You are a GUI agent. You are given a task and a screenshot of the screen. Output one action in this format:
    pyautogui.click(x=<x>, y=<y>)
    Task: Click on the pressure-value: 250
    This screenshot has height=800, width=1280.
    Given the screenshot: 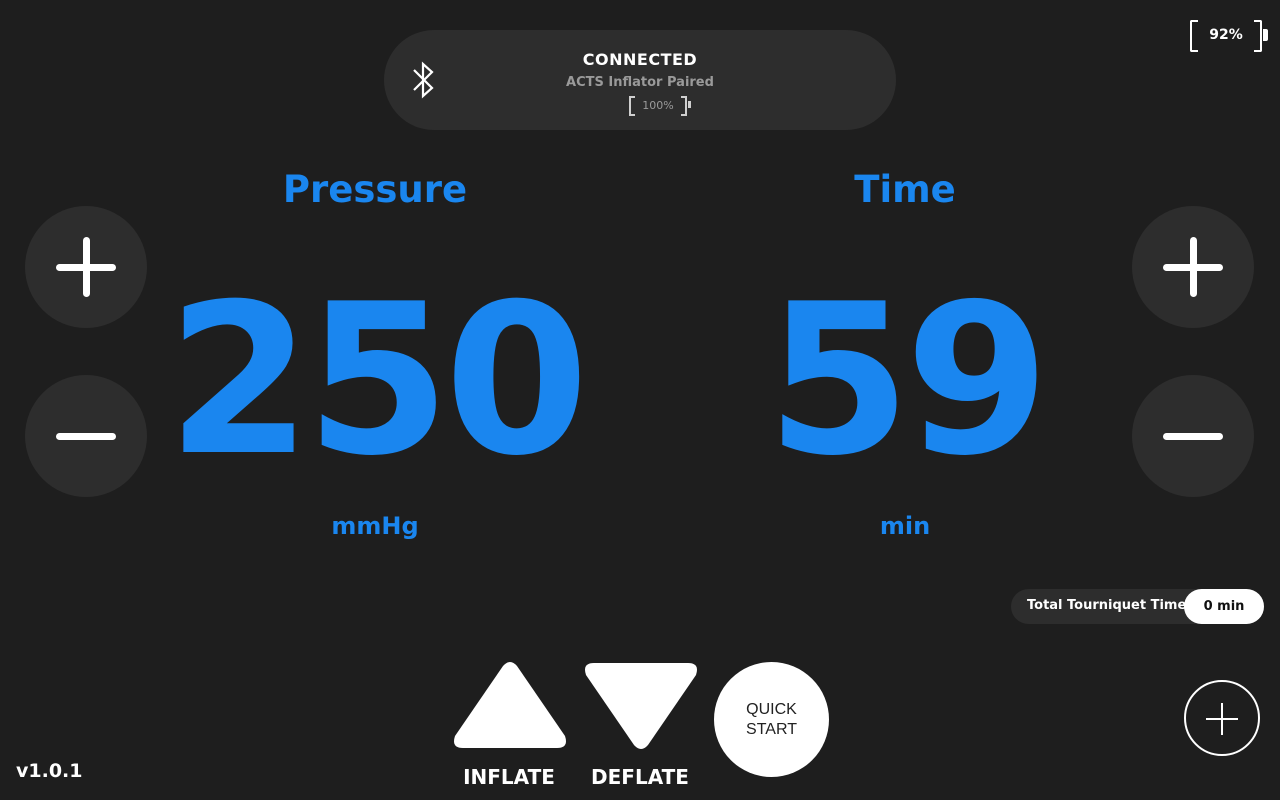 What is the action you would take?
    pyautogui.click(x=377, y=381)
    